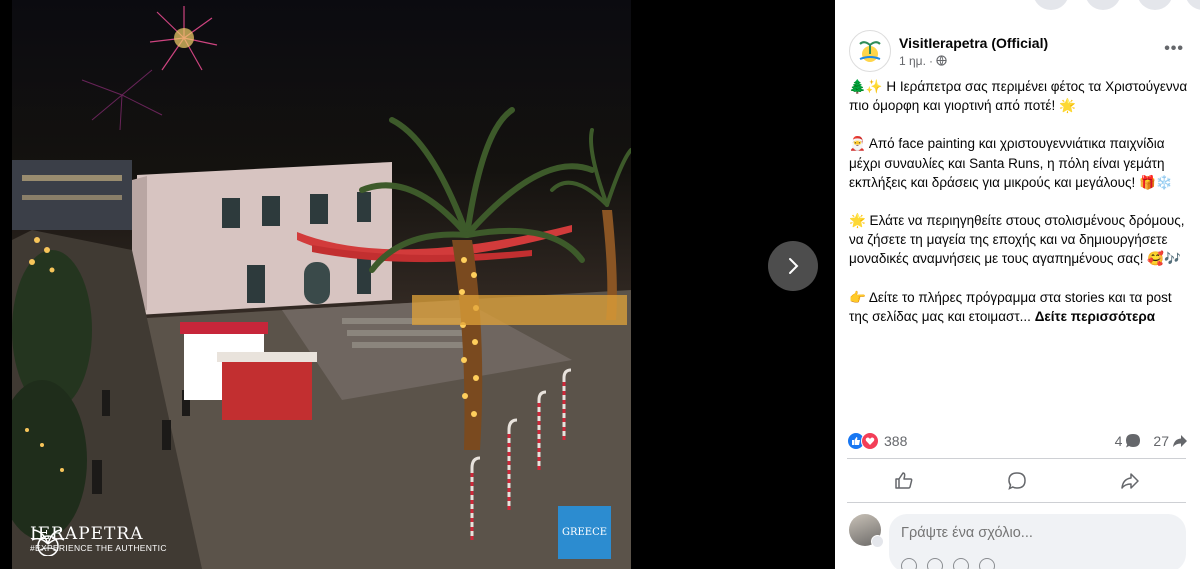 This screenshot has height=569, width=1200. What do you see at coordinates (1037, 541) in the screenshot?
I see `comment-box` at bounding box center [1037, 541].